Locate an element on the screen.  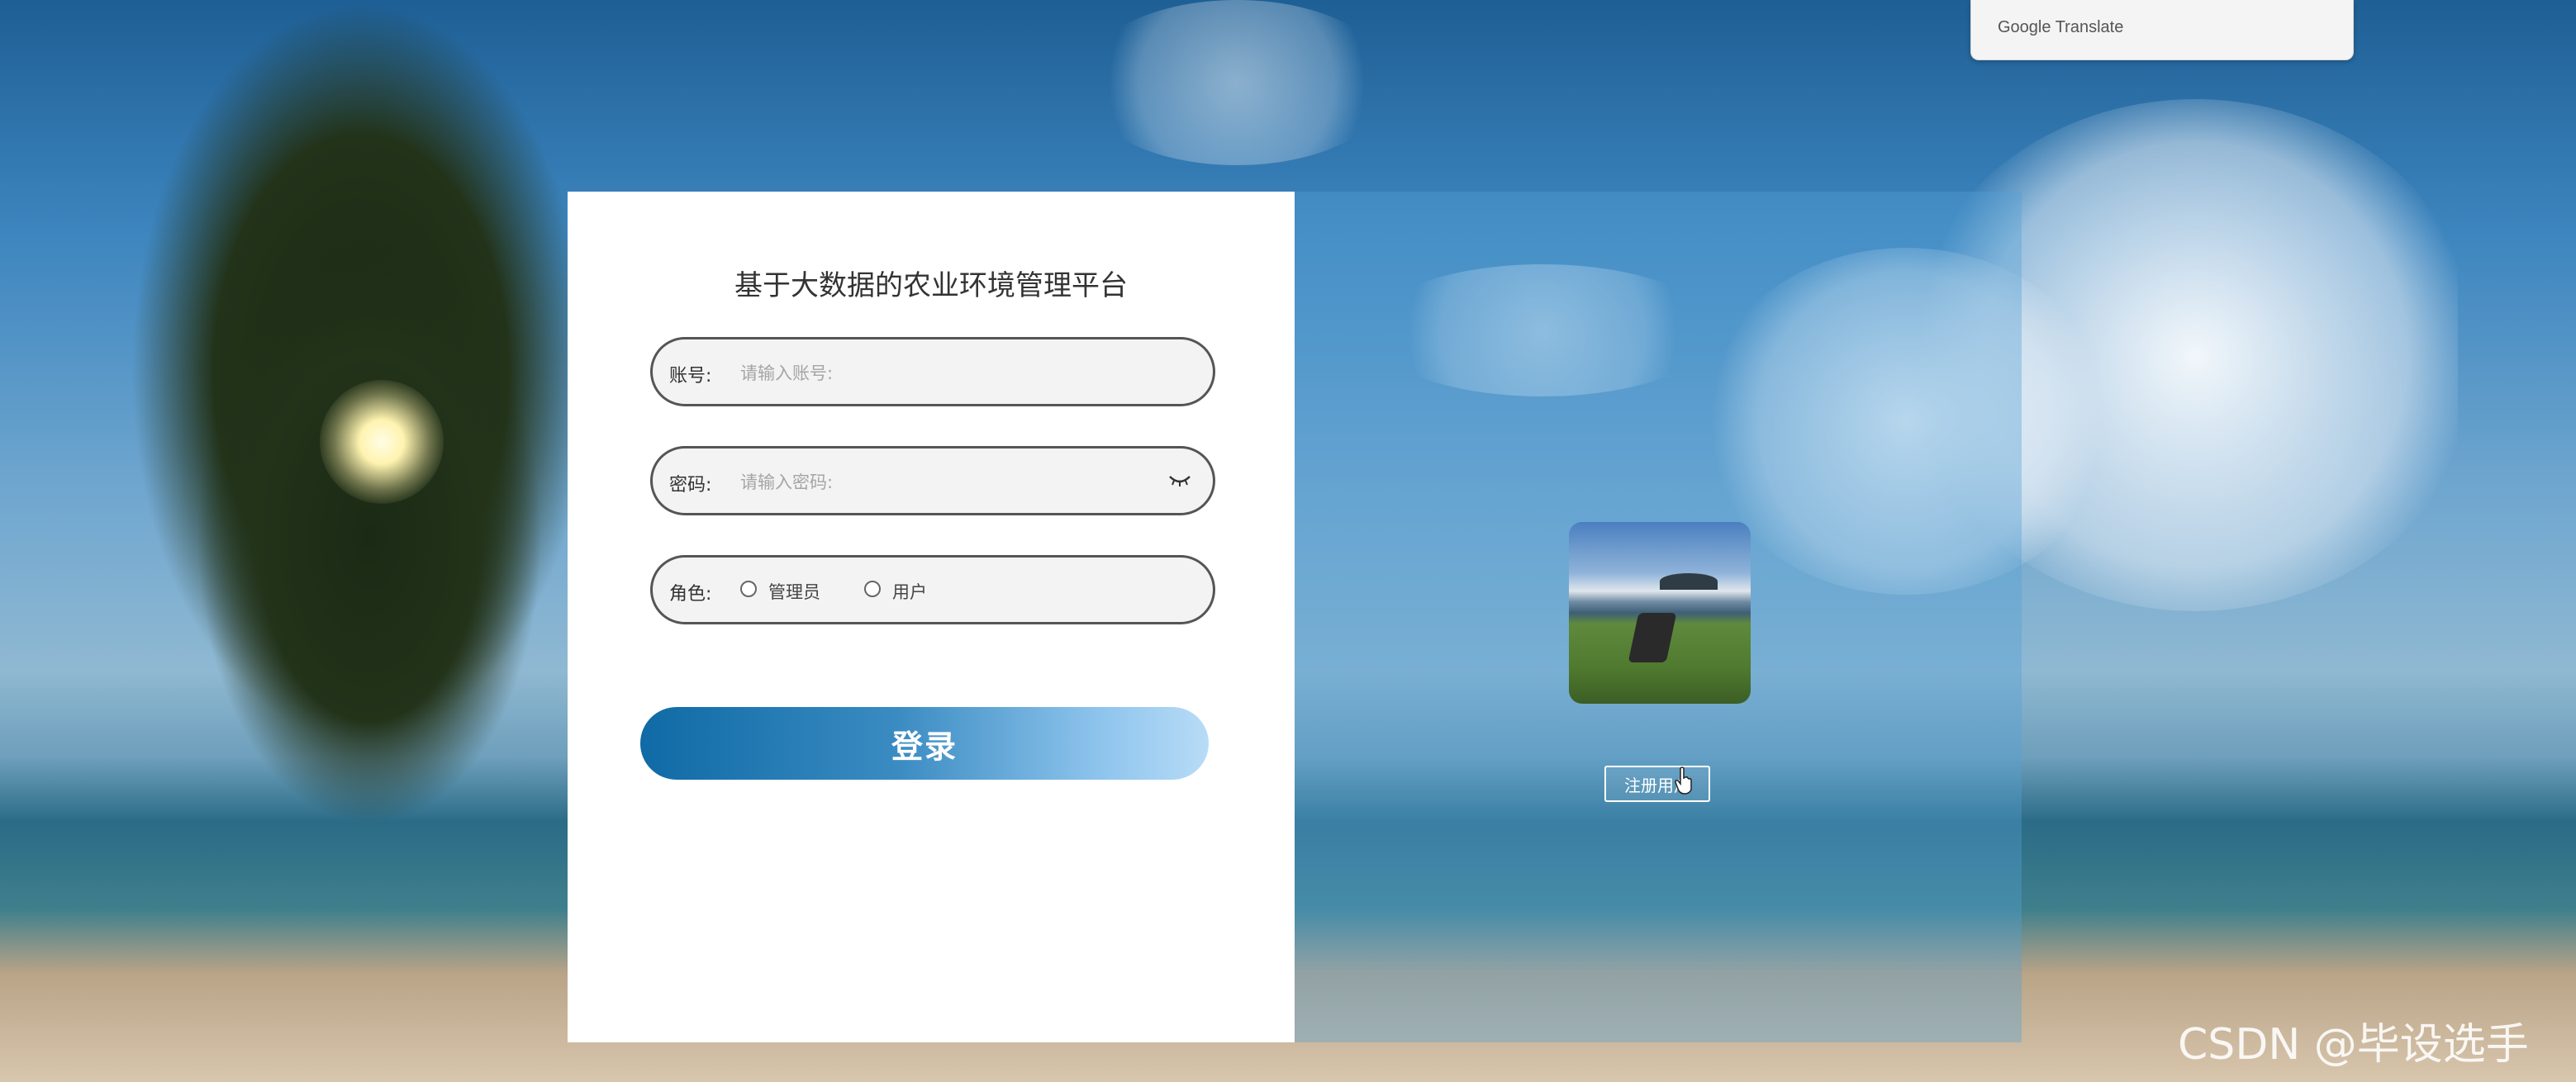
account-input is located at coordinates (947, 373).